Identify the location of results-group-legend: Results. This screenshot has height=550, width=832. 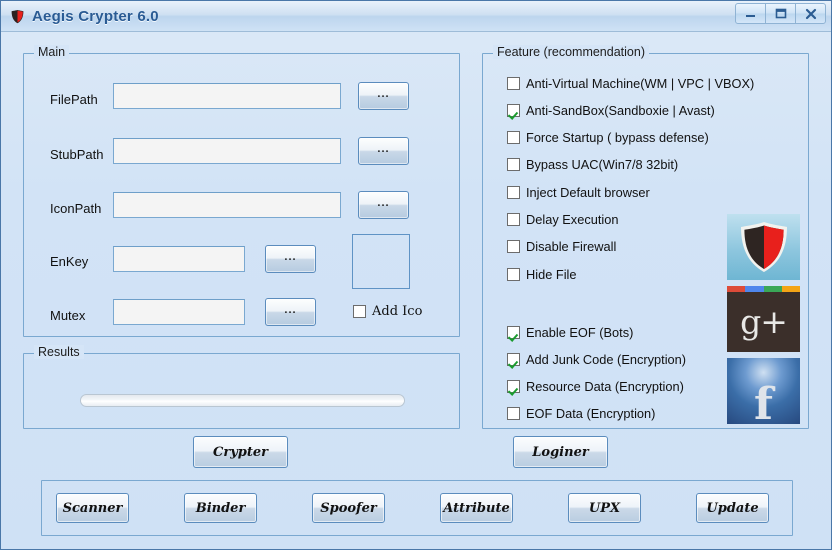
(59, 352).